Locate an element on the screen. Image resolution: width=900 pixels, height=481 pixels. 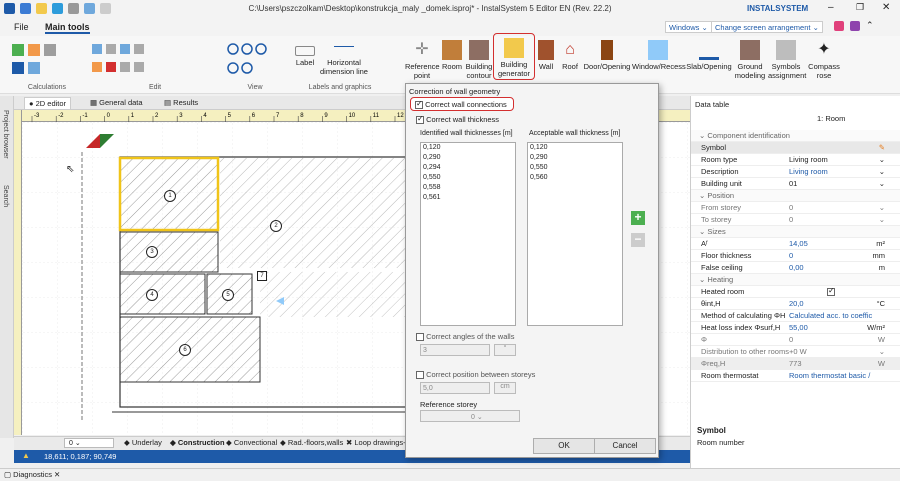
ground-modeling-button: Ground modeling is located at coordinates (750, 60).